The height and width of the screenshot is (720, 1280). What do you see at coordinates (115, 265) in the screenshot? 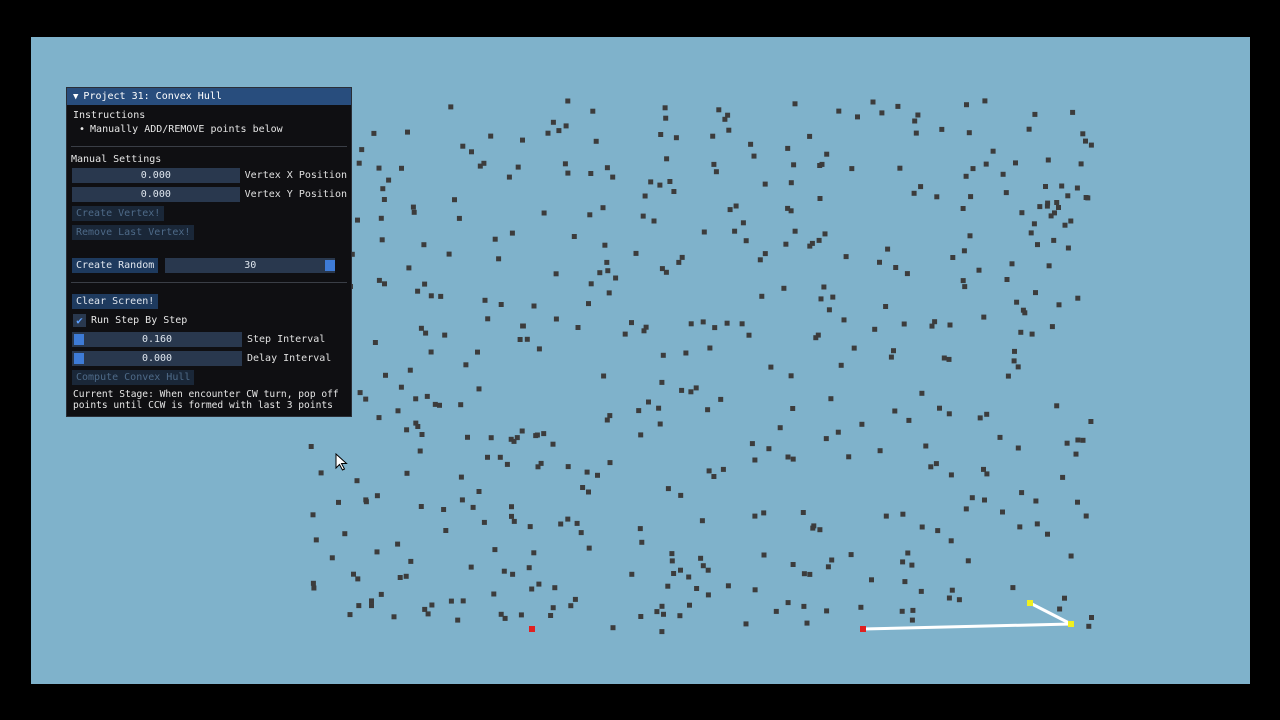
I see `create-random-button: Create Random` at bounding box center [115, 265].